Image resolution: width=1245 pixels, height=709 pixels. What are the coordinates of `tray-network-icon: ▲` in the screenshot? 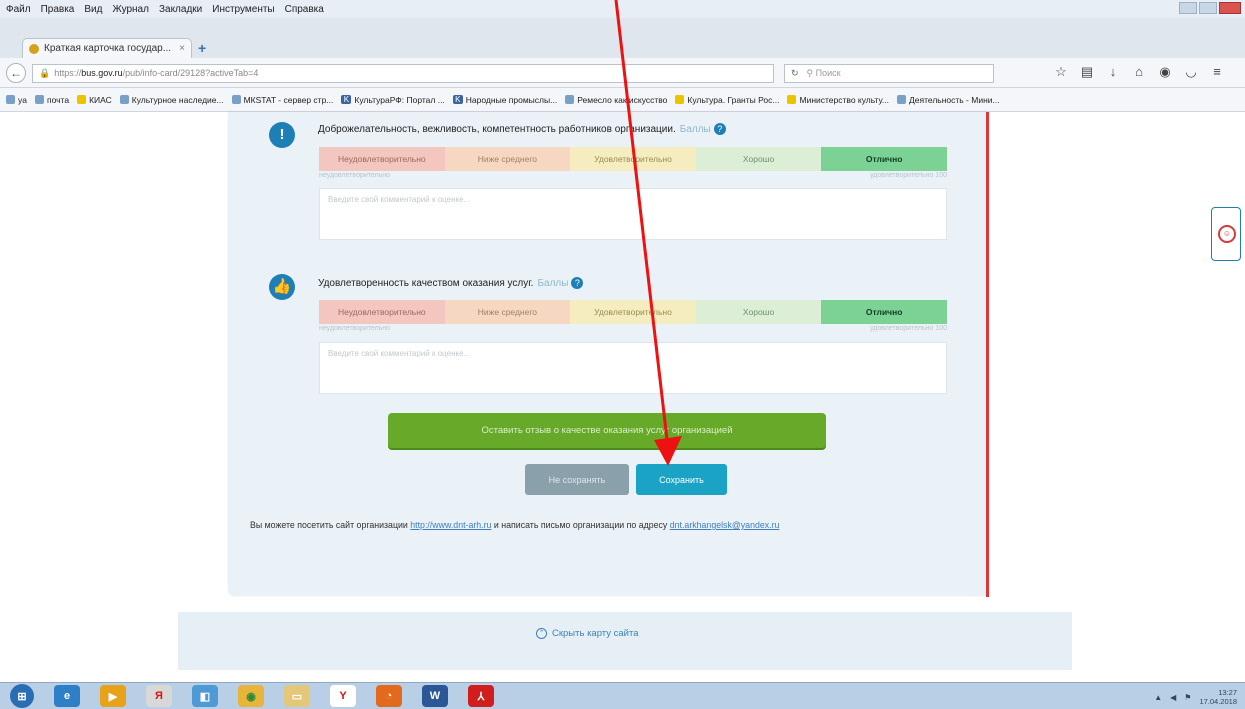 It's located at (1158, 697).